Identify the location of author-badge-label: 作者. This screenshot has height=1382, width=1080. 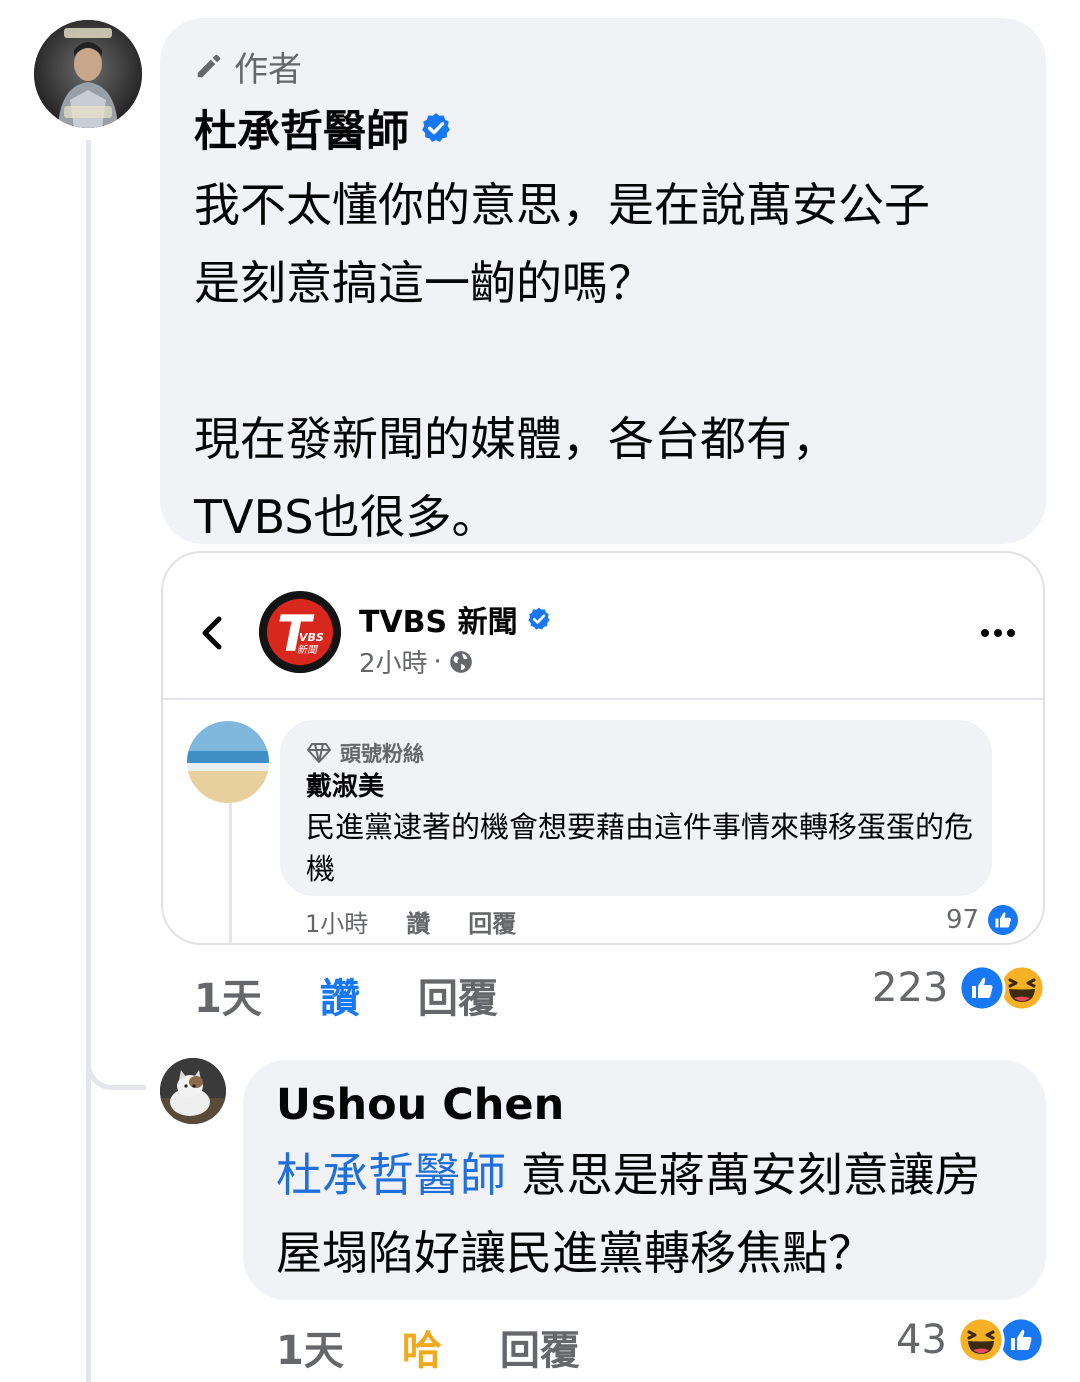
(268, 69).